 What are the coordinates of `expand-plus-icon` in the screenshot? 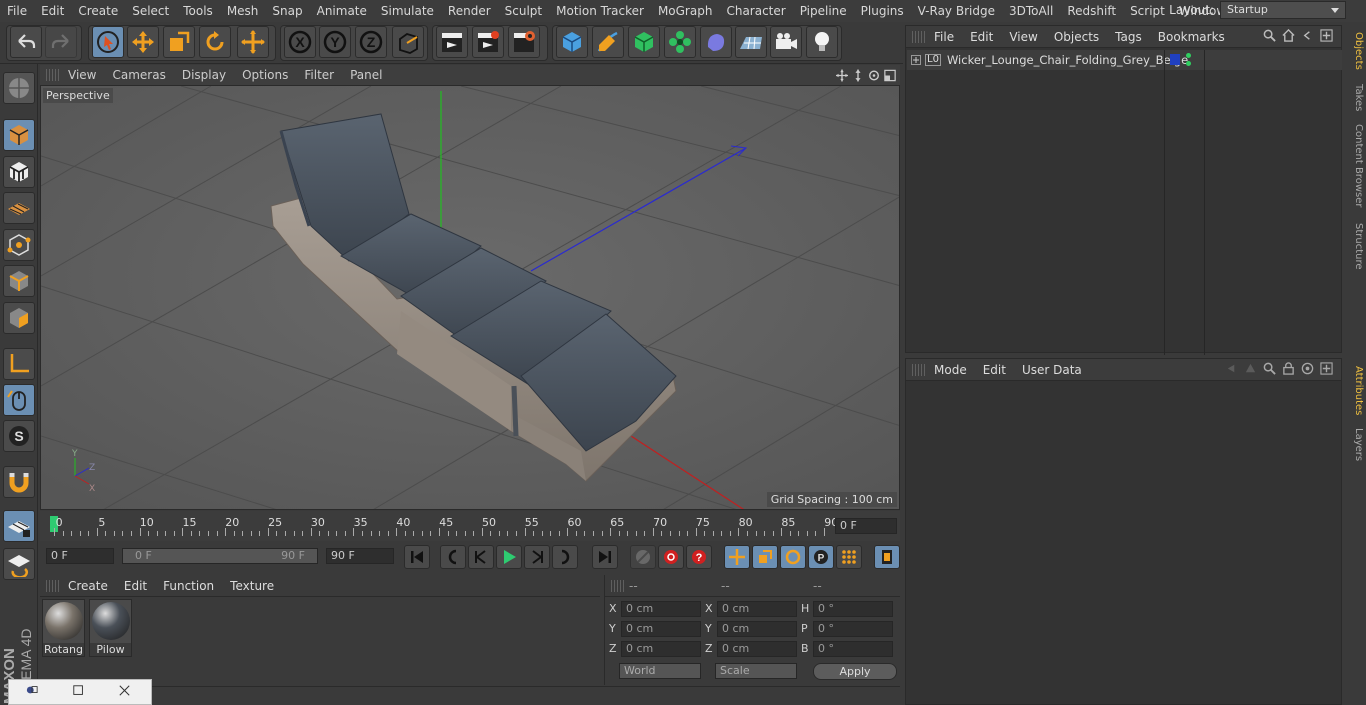 It's located at (916, 60).